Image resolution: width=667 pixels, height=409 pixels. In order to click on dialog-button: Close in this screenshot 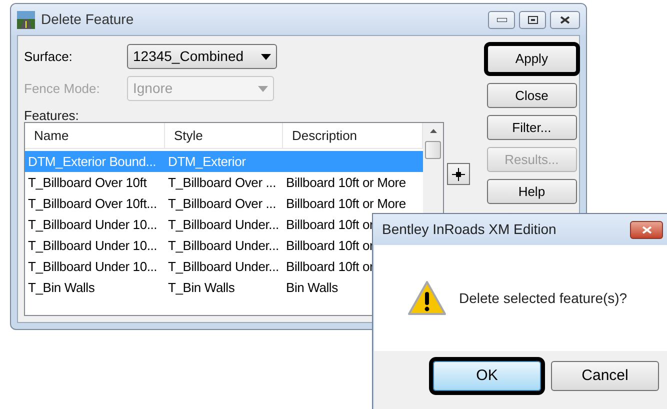, I will do `click(531, 95)`.